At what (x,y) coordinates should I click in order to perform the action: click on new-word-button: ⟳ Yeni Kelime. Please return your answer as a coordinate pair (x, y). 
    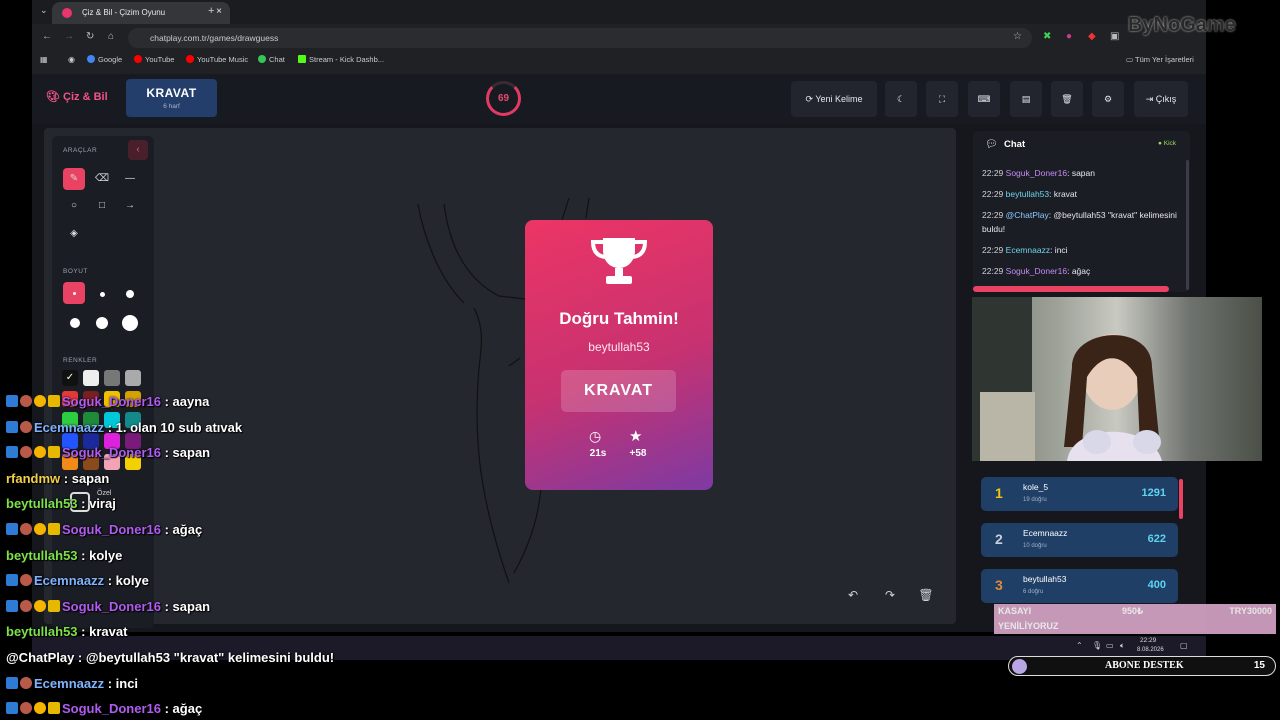
    Looking at the image, I should click on (834, 99).